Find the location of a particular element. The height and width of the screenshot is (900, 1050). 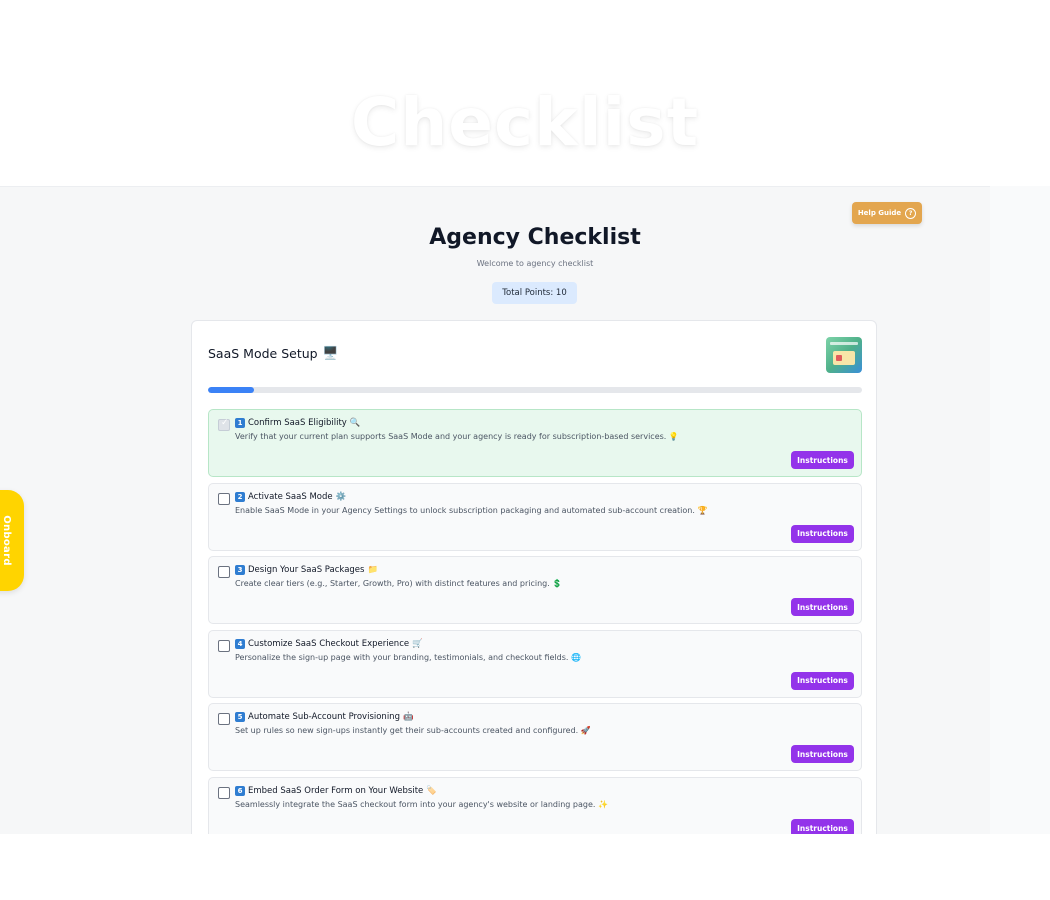

item-title-emoji-icon: 📁 is located at coordinates (373, 570).